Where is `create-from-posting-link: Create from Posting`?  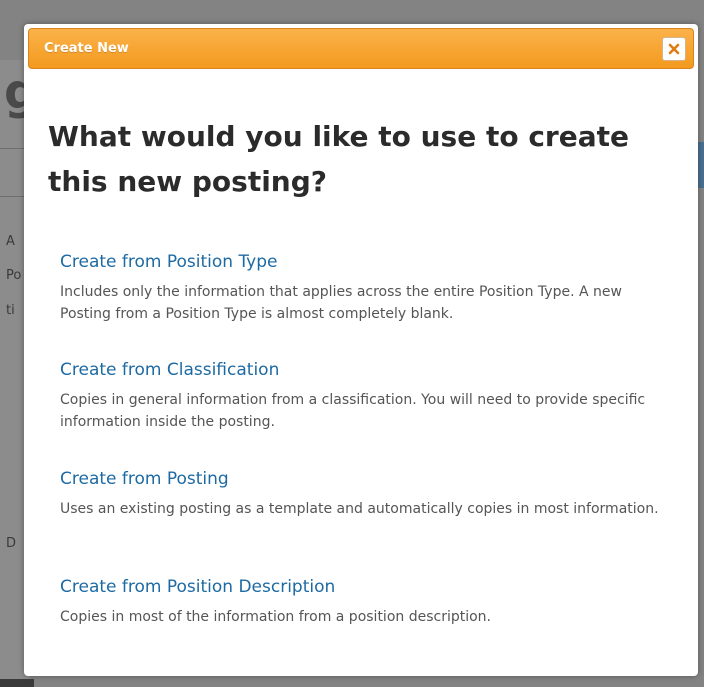
create-from-posting-link: Create from Posting is located at coordinates (368, 479).